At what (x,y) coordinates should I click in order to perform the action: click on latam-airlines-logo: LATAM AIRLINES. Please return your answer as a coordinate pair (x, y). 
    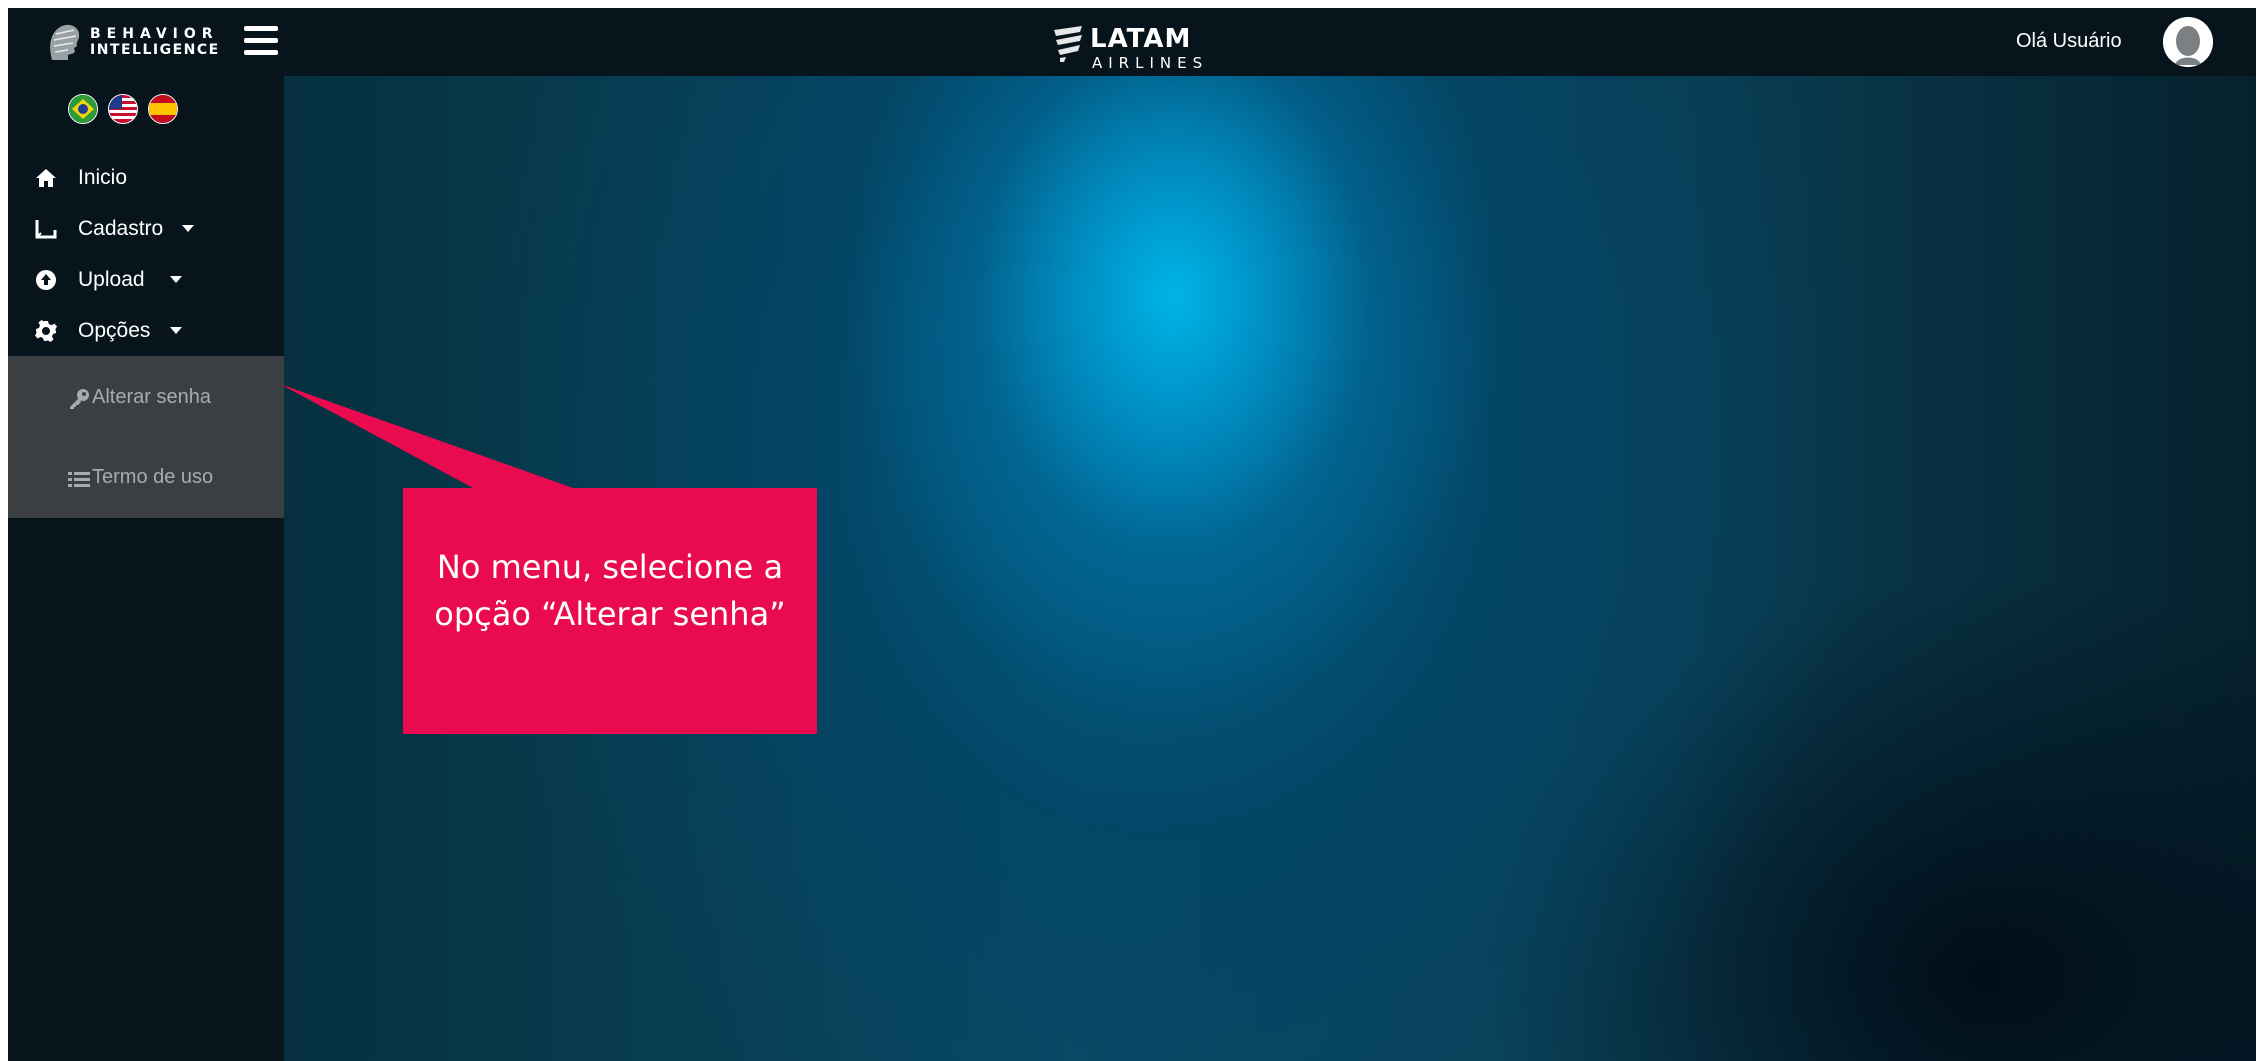
    Looking at the image, I should click on (1142, 46).